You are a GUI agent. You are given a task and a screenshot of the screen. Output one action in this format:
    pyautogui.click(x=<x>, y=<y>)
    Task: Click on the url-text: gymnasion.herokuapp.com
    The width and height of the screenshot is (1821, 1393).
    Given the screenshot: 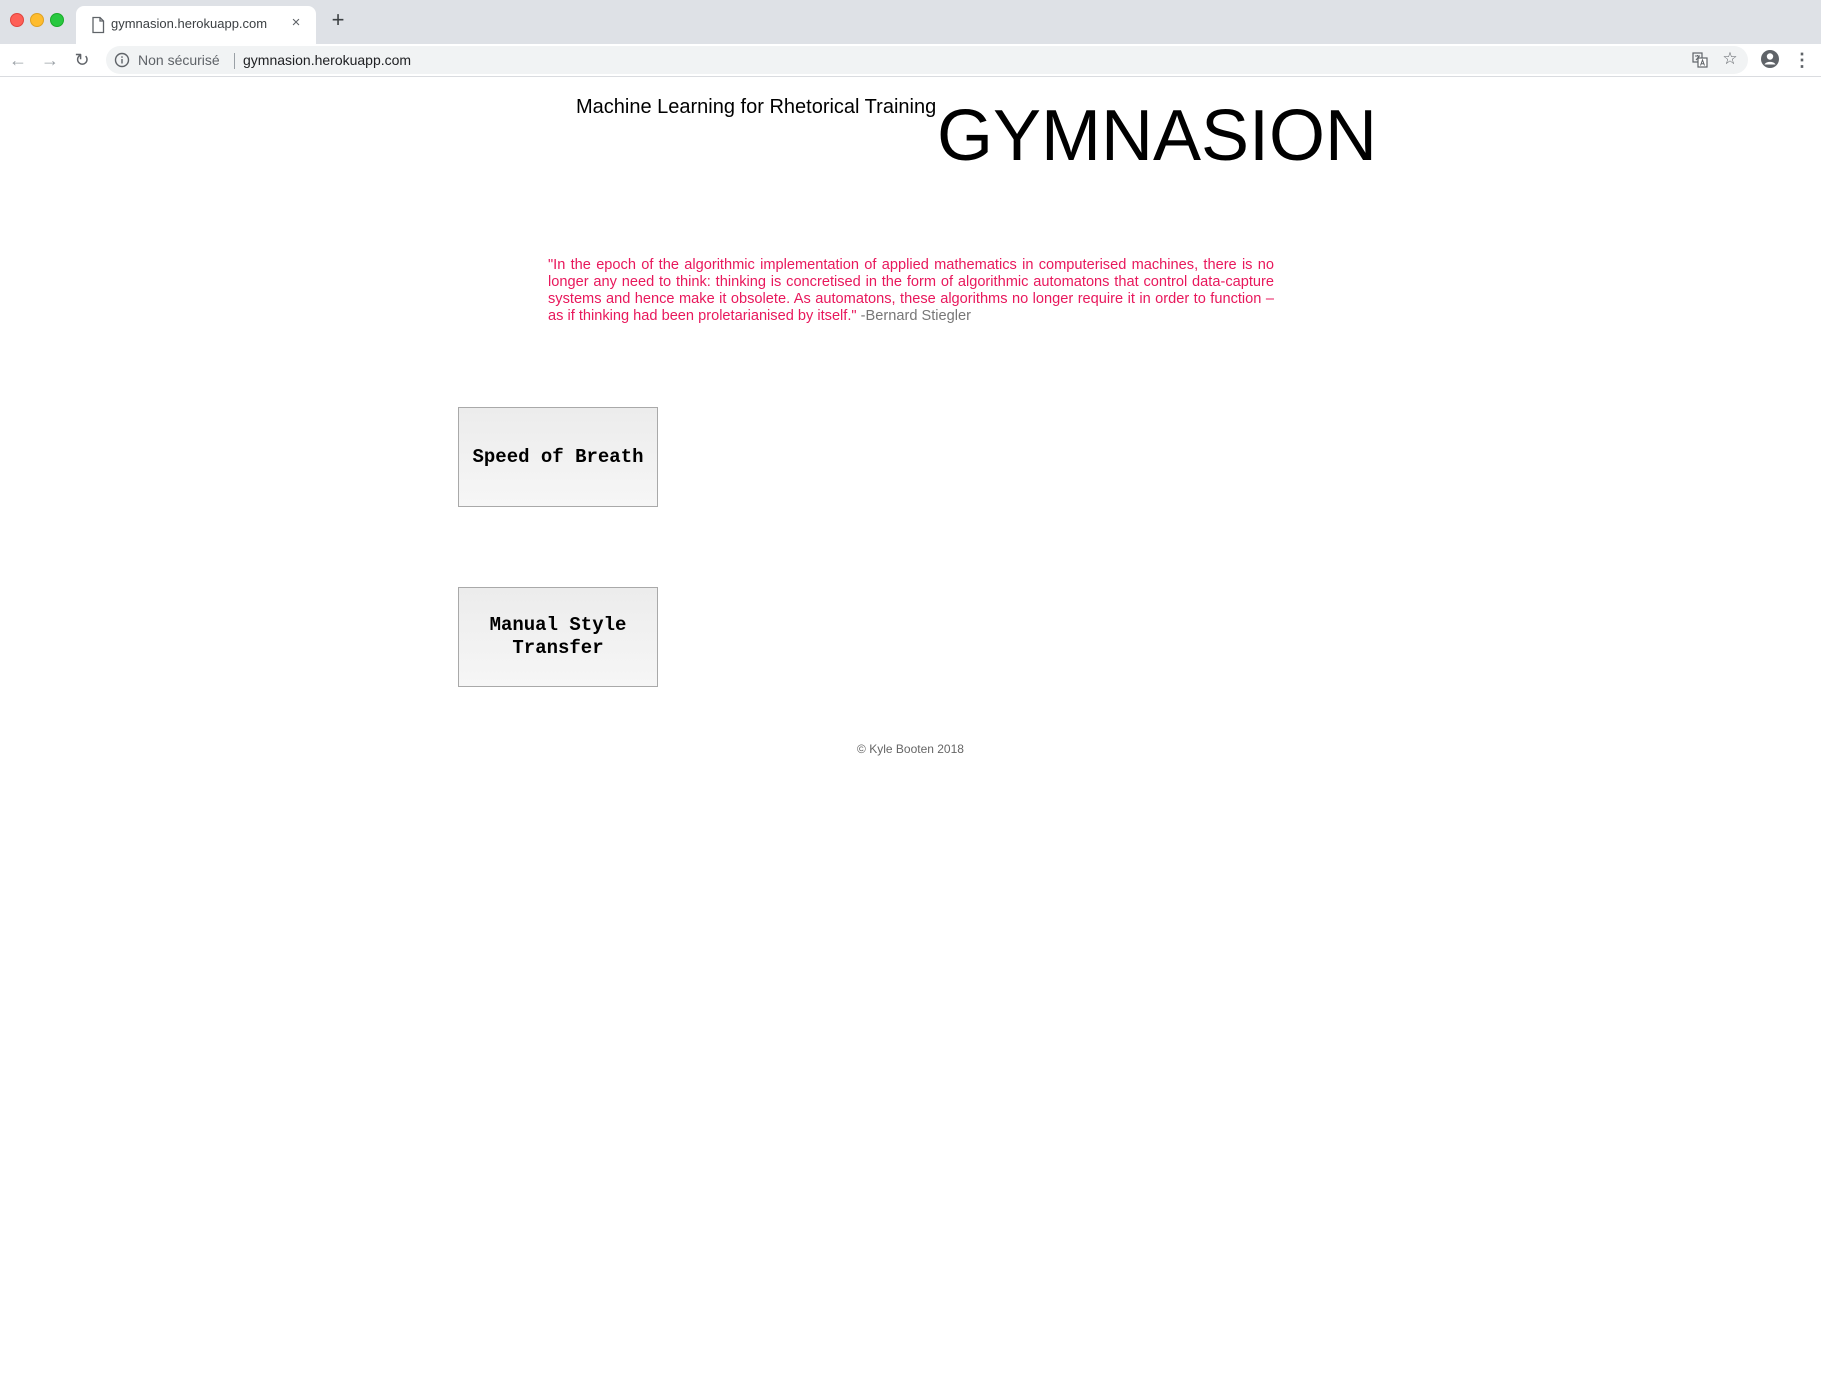 What is the action you would take?
    pyautogui.click(x=327, y=60)
    